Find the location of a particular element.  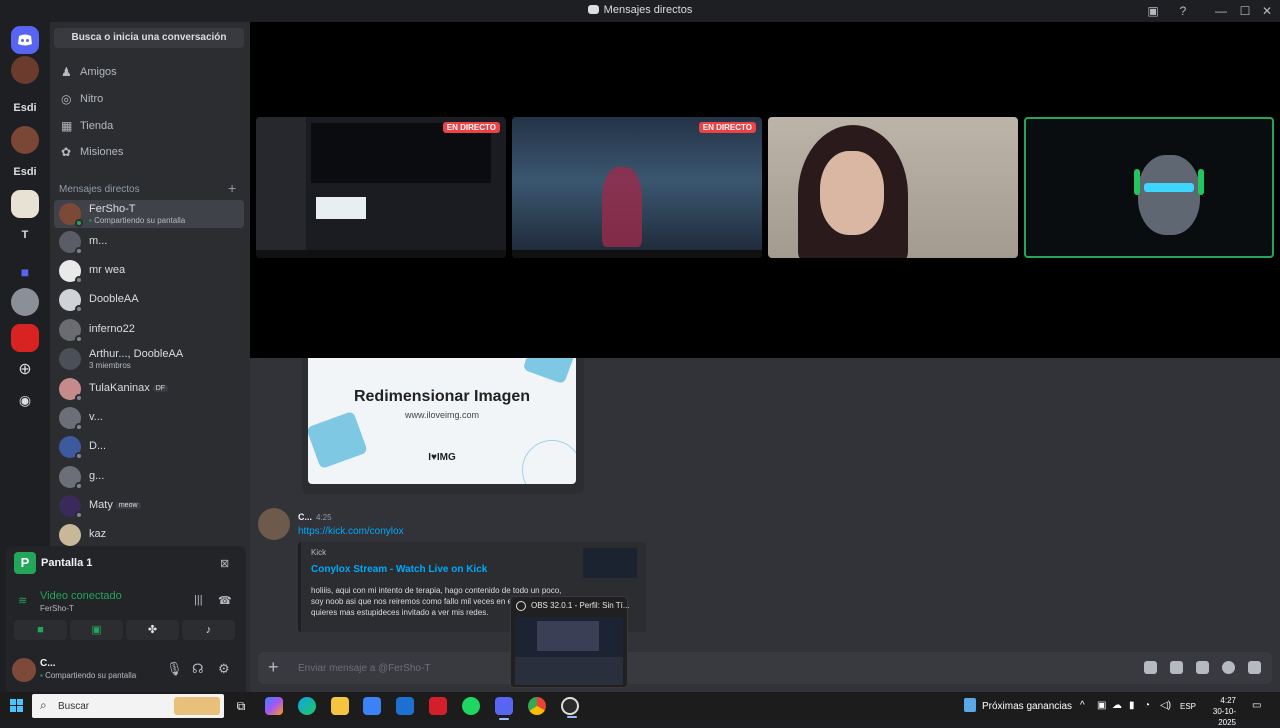

clock: 4:27 30-10-2025 is located at coordinates (1216, 711).